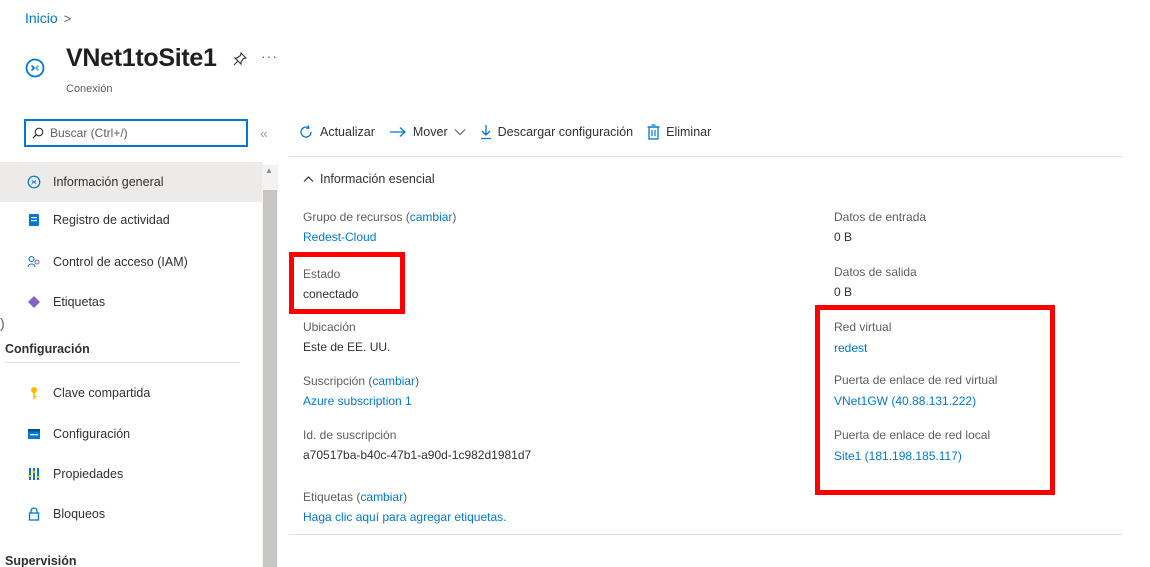  What do you see at coordinates (875, 272) in the screenshot?
I see `data-out-label: Datos de salida` at bounding box center [875, 272].